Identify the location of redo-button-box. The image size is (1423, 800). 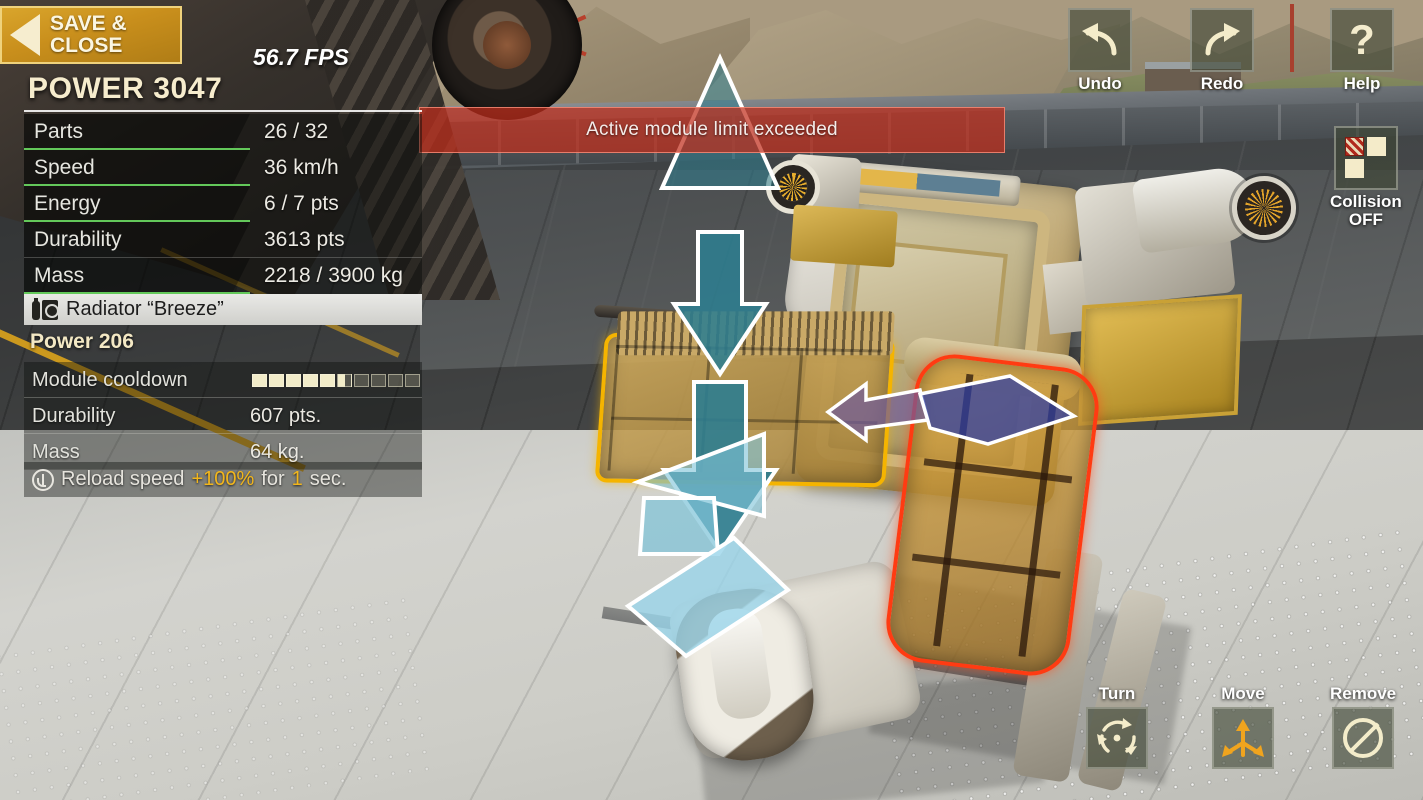
(1222, 40).